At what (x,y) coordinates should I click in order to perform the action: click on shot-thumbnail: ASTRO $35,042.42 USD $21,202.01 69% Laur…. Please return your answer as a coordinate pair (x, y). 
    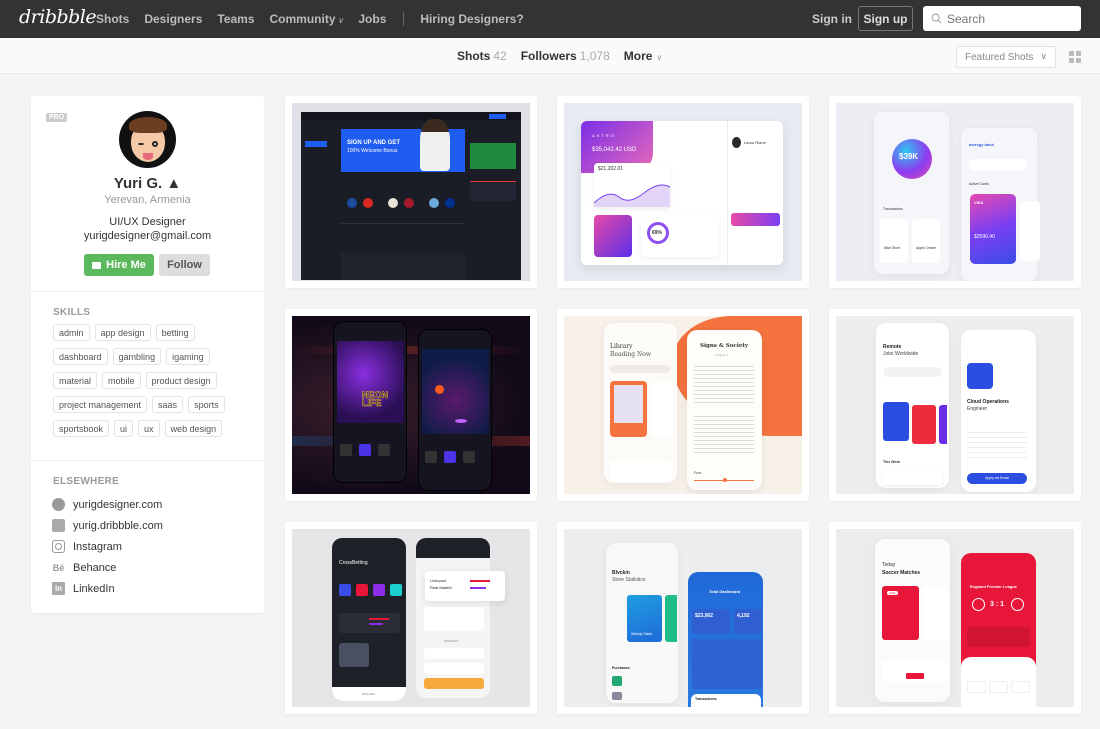
    Looking at the image, I should click on (683, 192).